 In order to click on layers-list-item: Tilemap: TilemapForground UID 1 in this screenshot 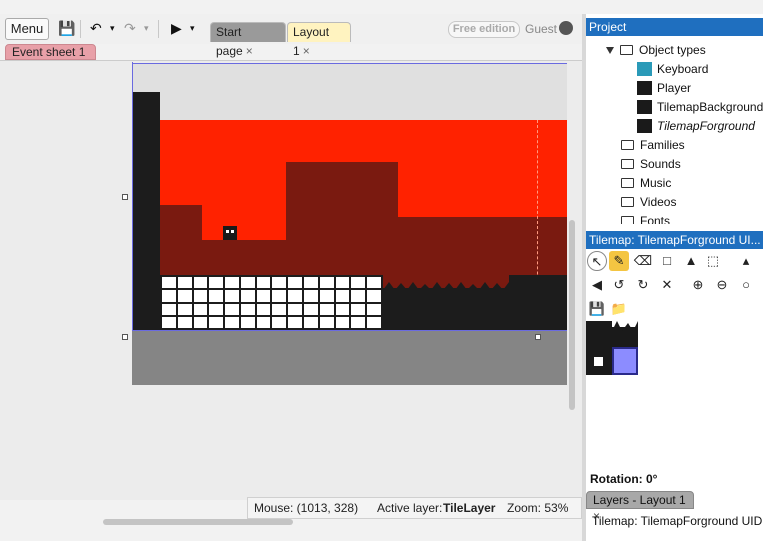, I will do `click(674, 521)`.